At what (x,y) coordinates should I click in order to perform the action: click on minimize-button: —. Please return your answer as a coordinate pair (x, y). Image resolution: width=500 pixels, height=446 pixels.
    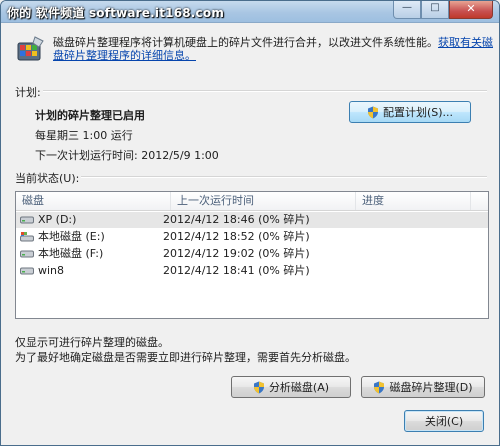
    Looking at the image, I should click on (407, 10).